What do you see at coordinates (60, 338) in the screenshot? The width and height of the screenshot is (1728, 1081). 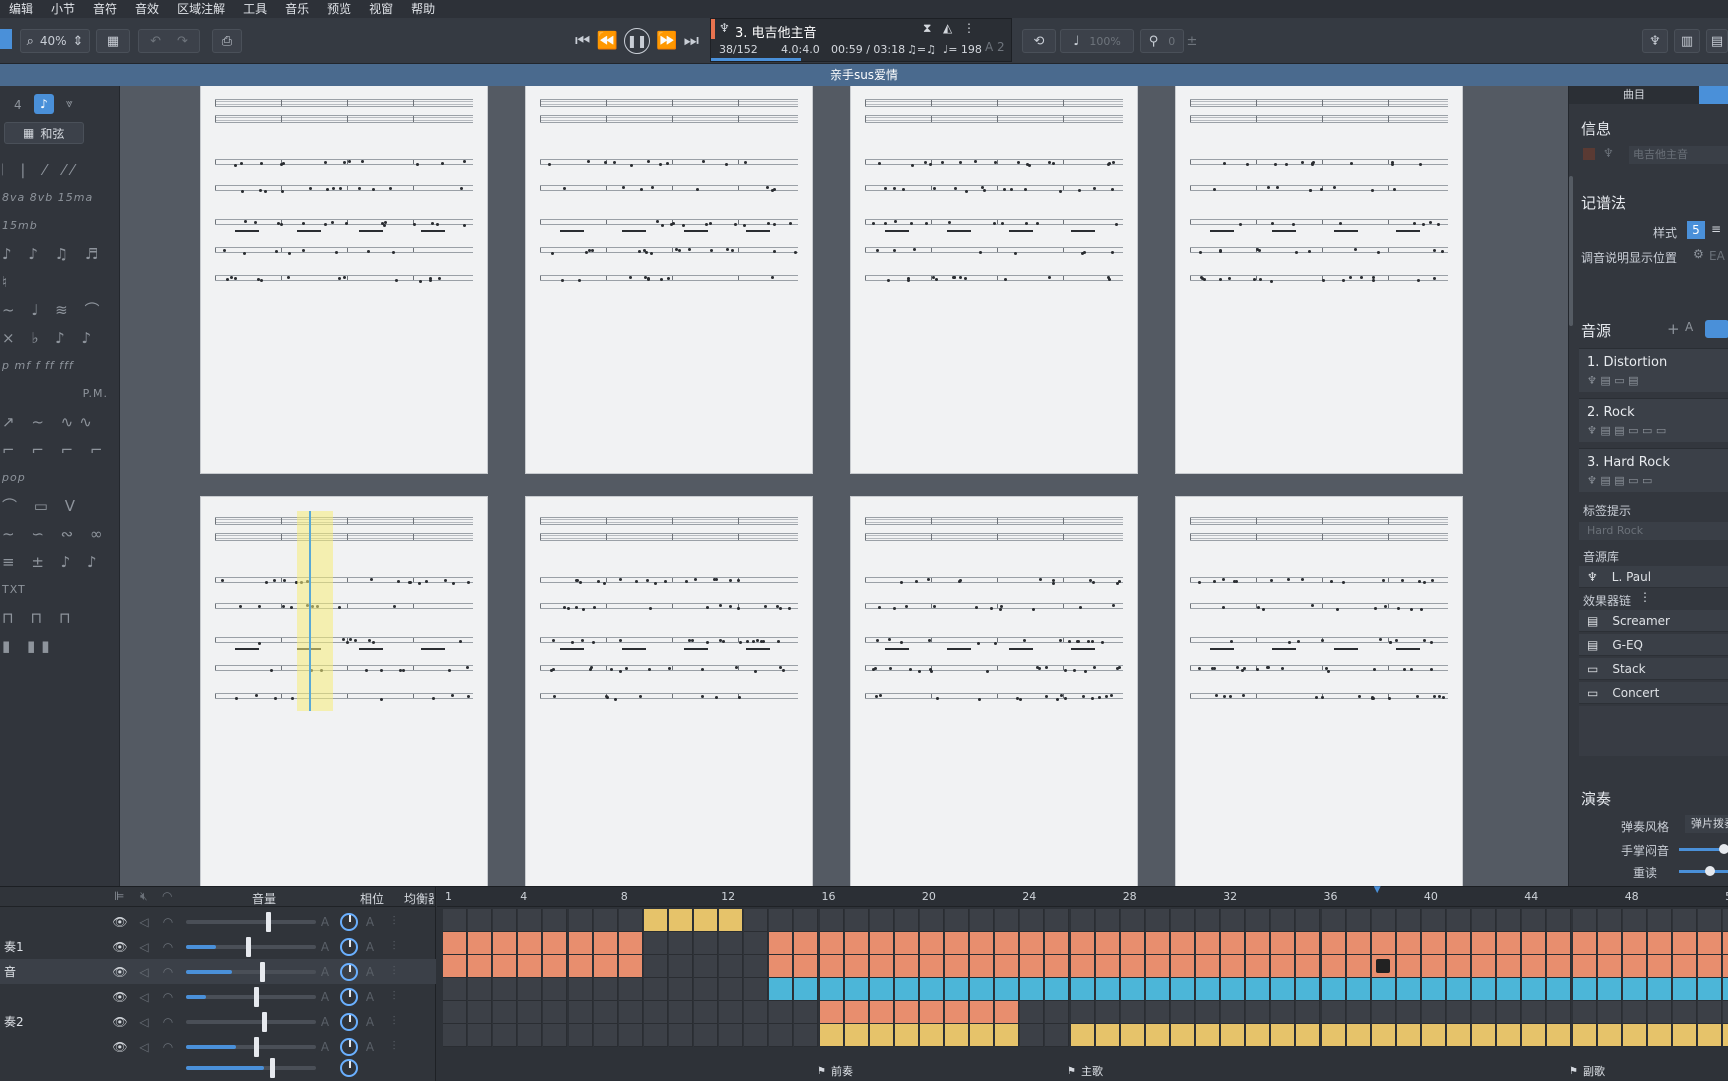 I see `symbol-row-5: × ♭ ♪ ♪` at bounding box center [60, 338].